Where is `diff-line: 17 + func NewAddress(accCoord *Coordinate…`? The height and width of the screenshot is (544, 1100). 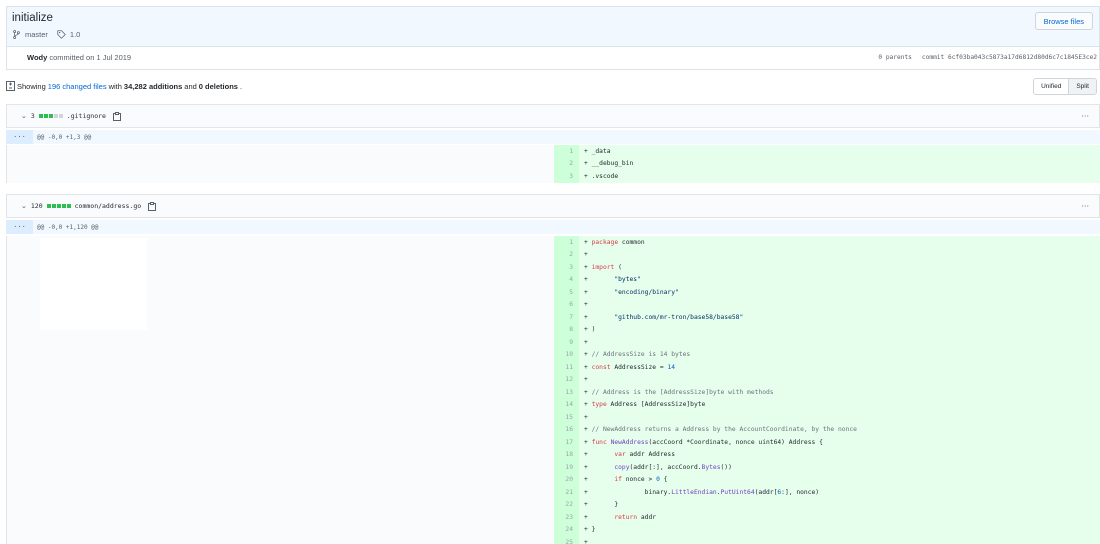
diff-line: 17 + func NewAddress(accCoord *Coordinate… is located at coordinates (827, 442).